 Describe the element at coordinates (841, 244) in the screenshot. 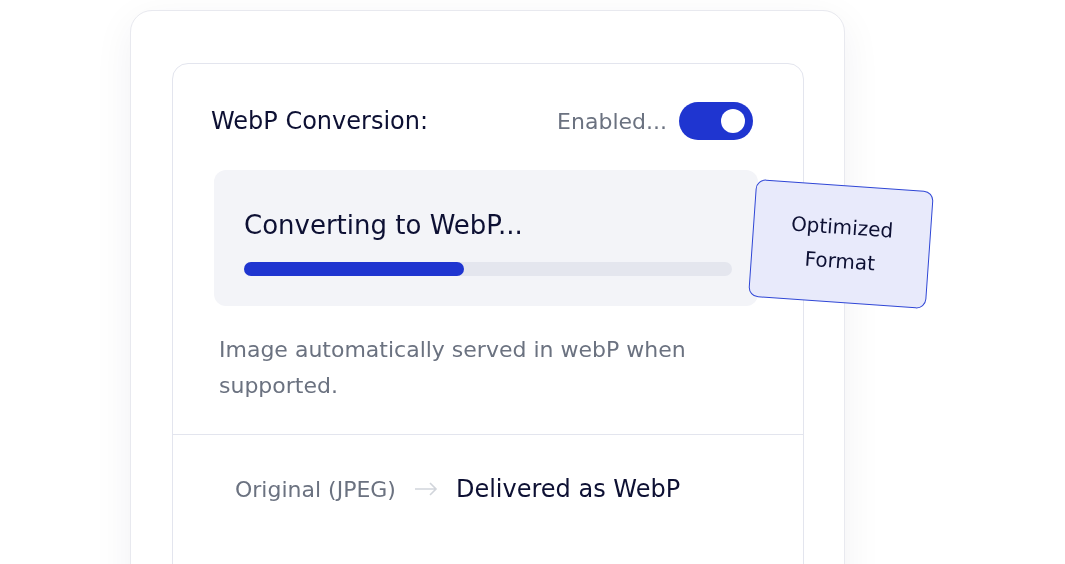

I see `format-badge: Optimized Format` at that location.